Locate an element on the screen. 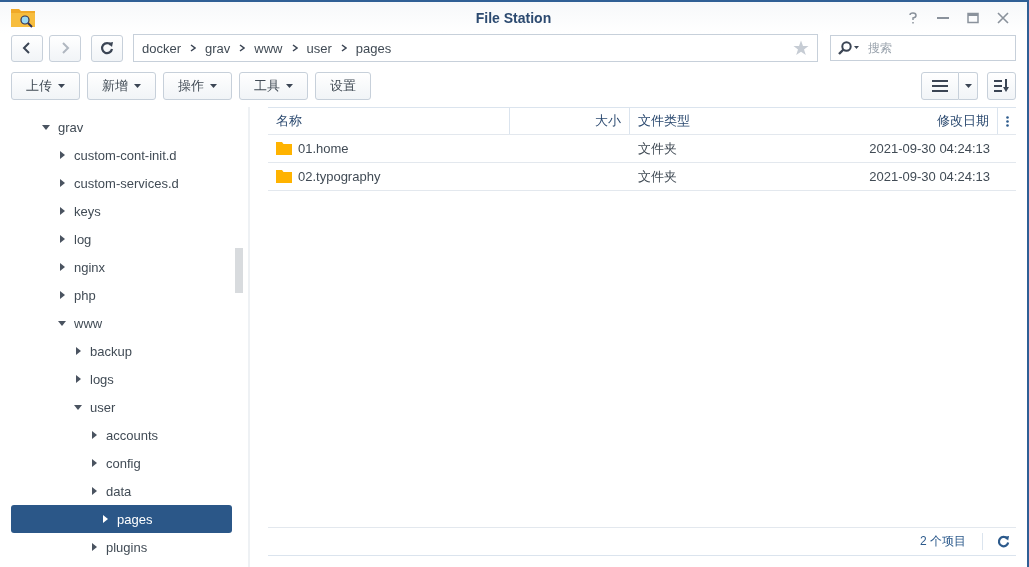  search-field: 搜索 is located at coordinates (923, 48).